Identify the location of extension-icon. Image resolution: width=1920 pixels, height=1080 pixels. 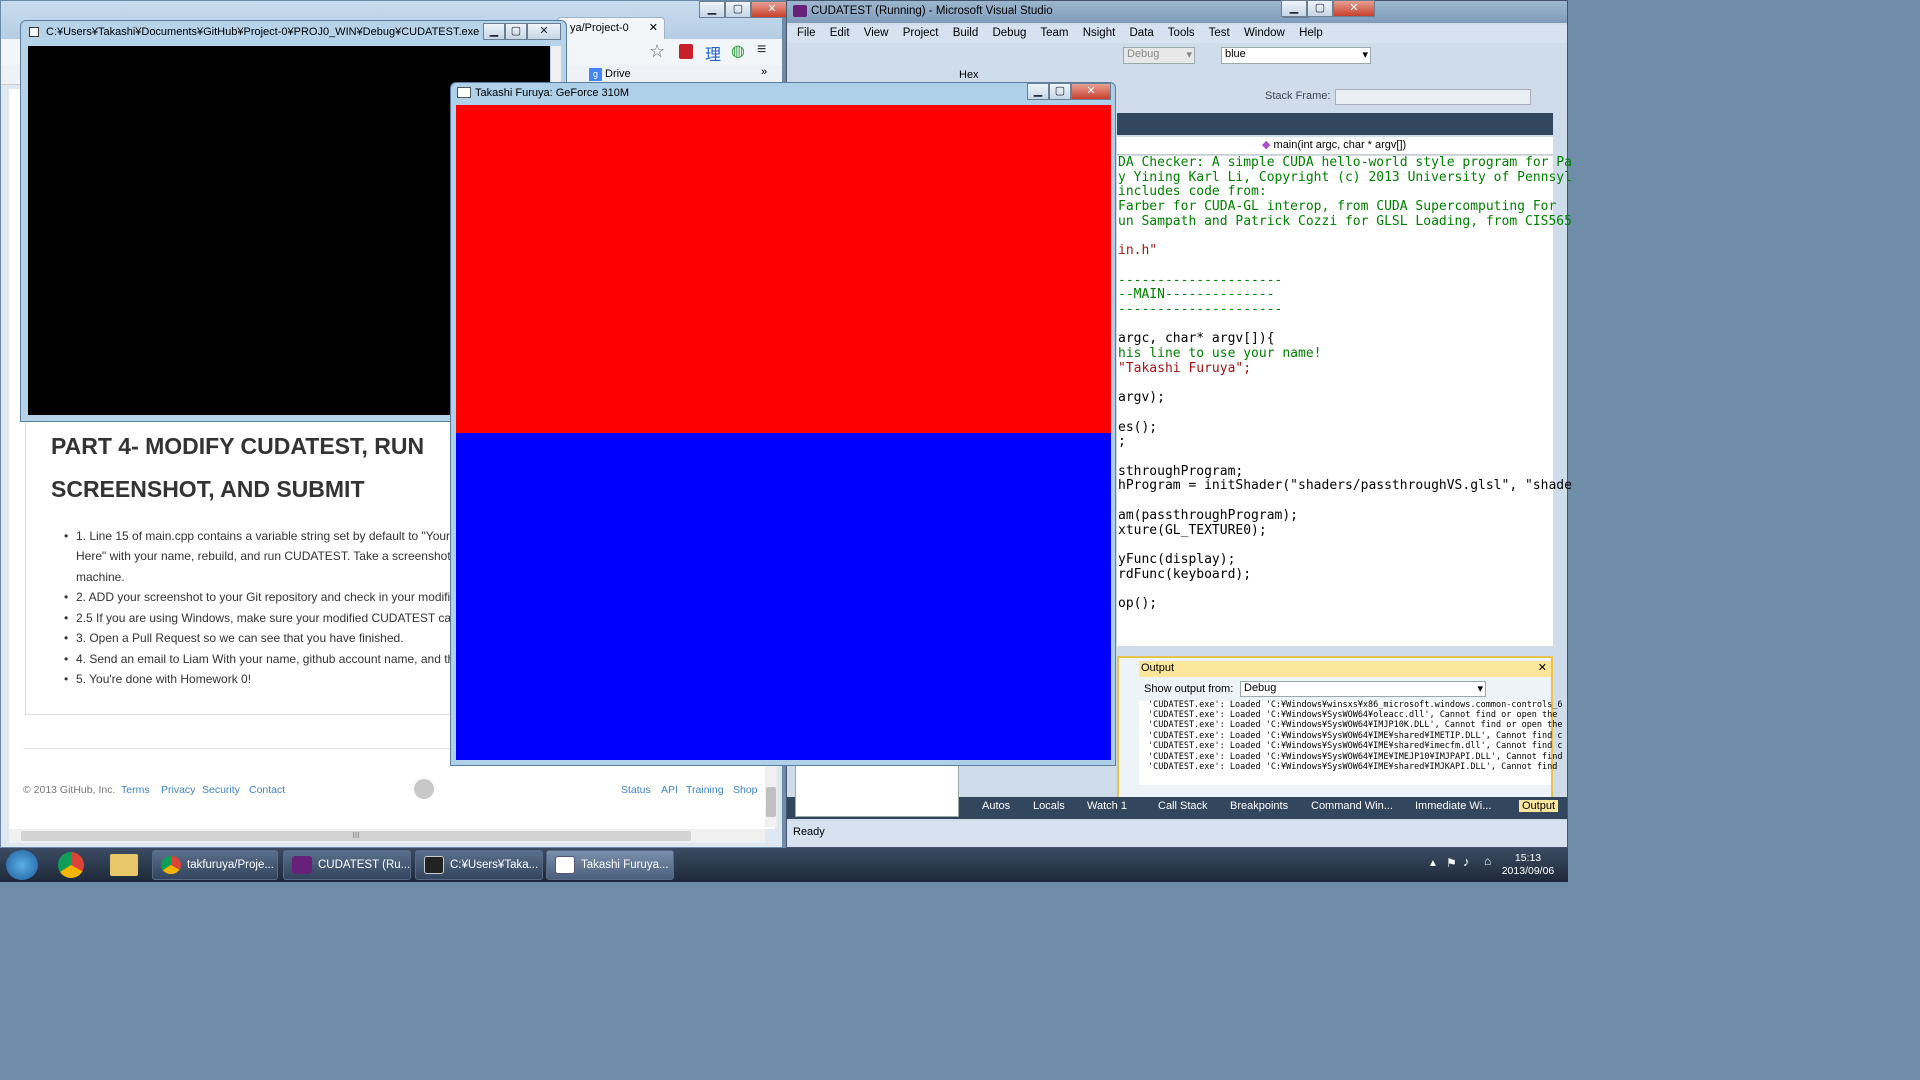
(686, 51).